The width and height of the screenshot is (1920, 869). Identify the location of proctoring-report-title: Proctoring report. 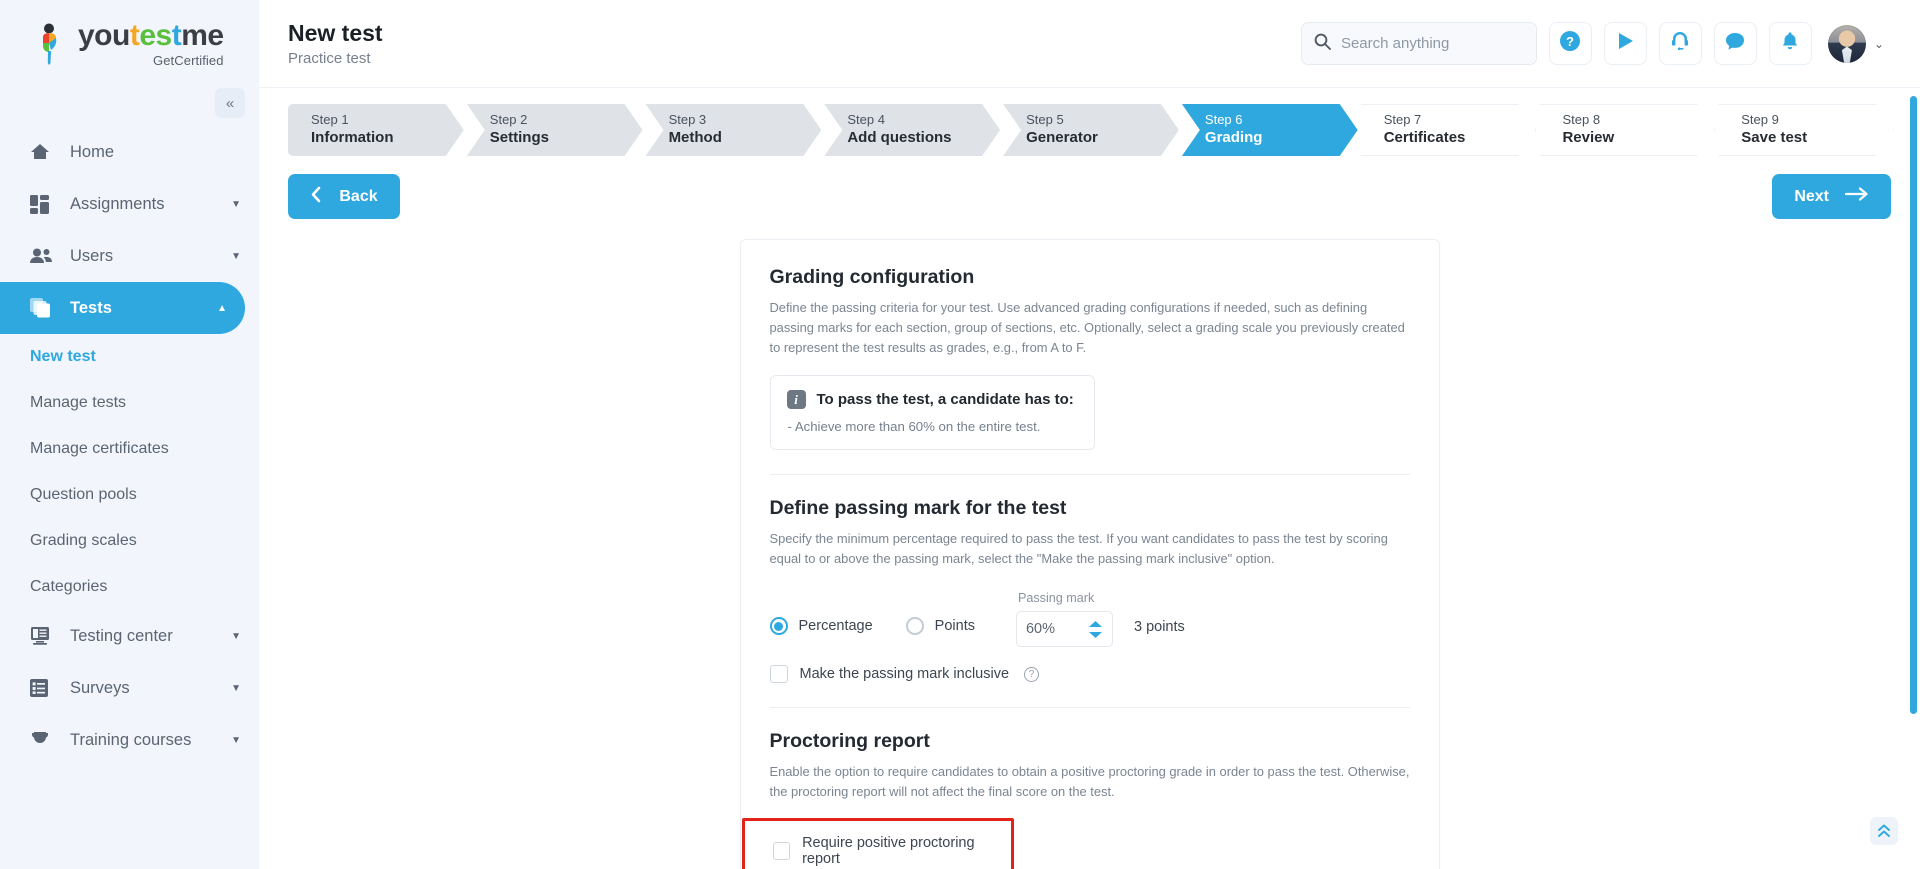
(849, 741).